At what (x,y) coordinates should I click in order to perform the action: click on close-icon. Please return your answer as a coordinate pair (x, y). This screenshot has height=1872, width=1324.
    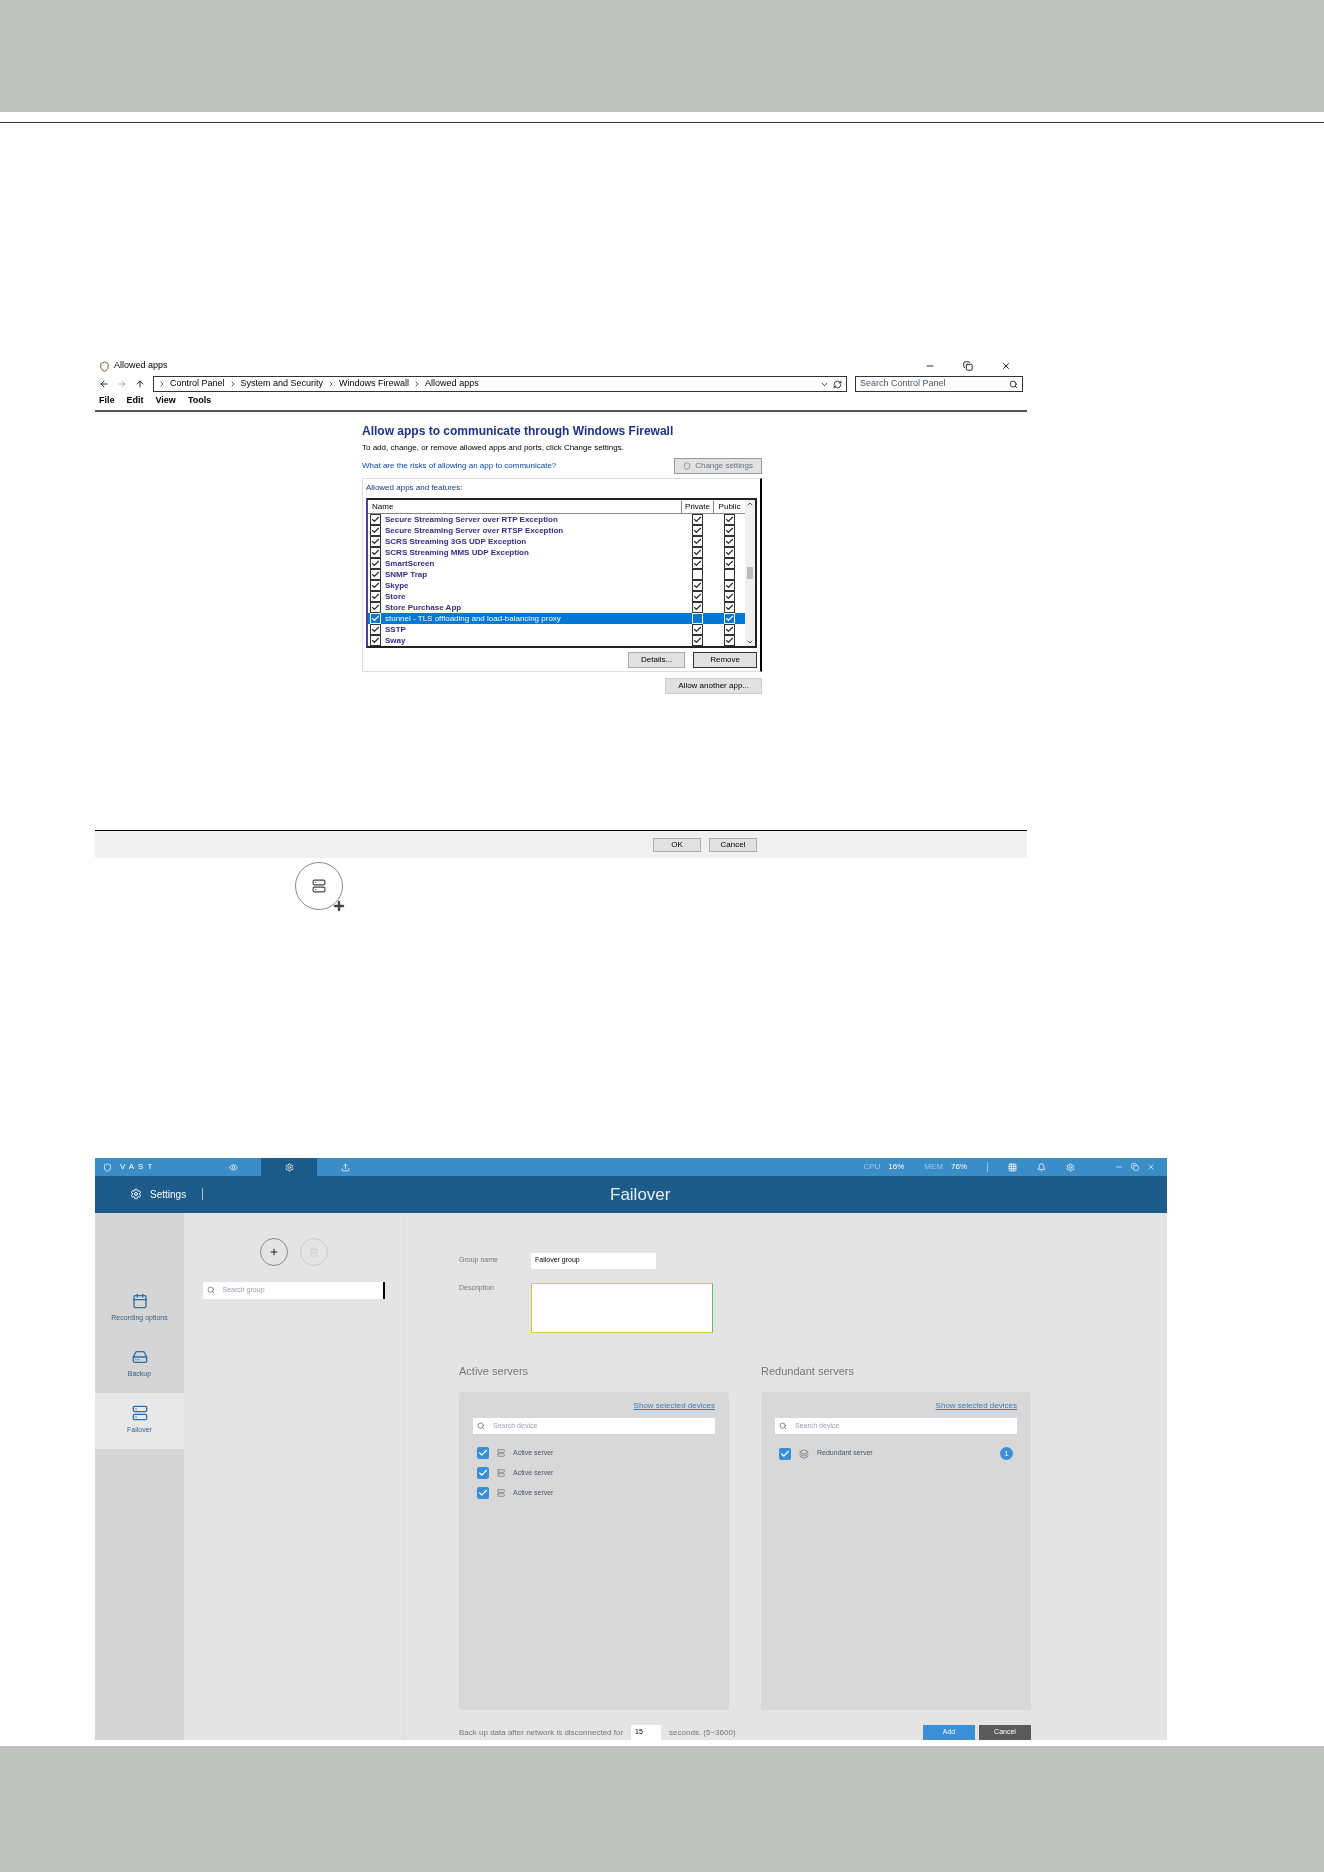
    Looking at the image, I should click on (1006, 366).